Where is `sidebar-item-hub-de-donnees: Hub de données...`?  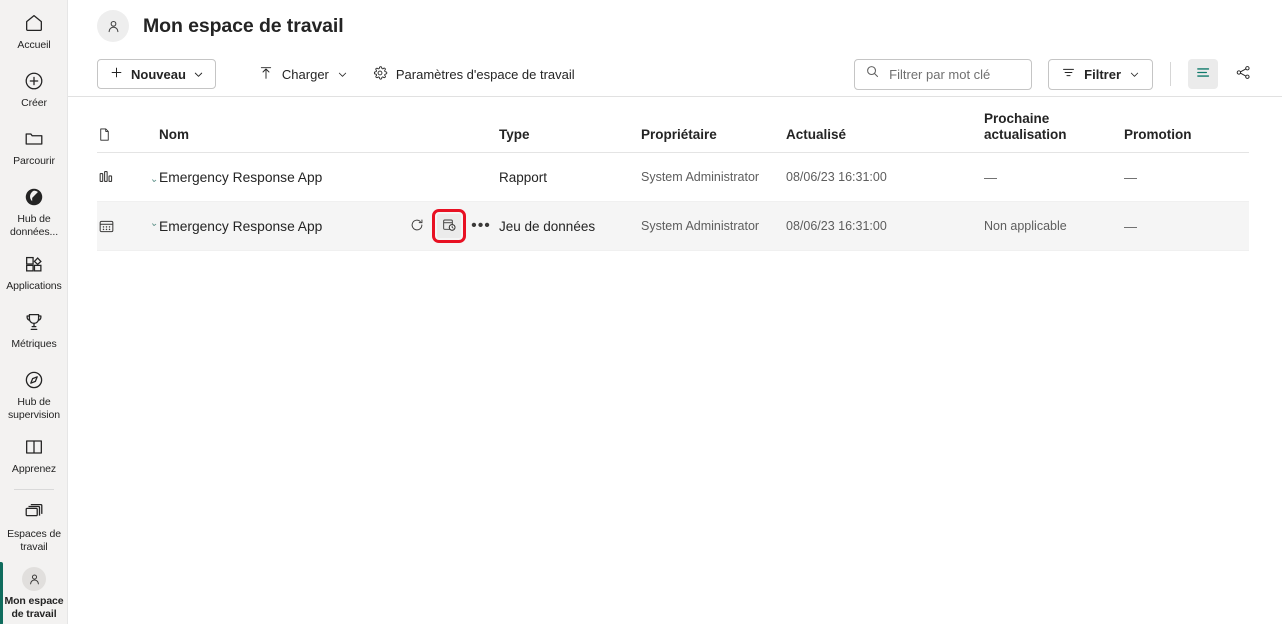
sidebar-item-hub-de-donnees: Hub de données... is located at coordinates (33, 211).